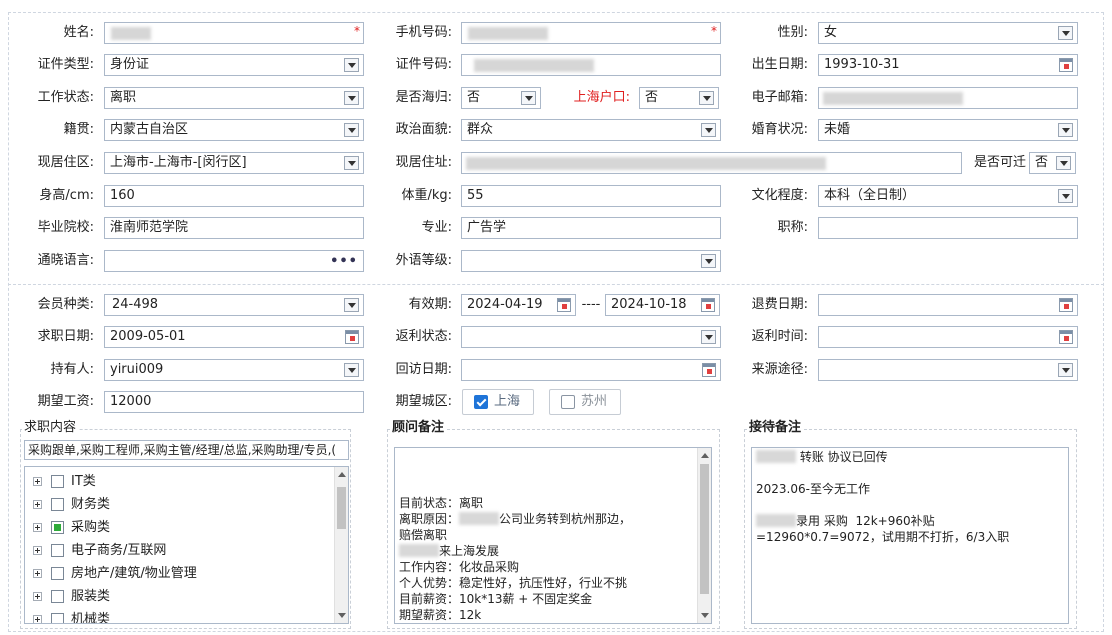 The image size is (1112, 635). Describe the element at coordinates (515, 519) in the screenshot. I see `consultant-note-line: 离职原因： 公司业务转到杭州那边，` at that location.